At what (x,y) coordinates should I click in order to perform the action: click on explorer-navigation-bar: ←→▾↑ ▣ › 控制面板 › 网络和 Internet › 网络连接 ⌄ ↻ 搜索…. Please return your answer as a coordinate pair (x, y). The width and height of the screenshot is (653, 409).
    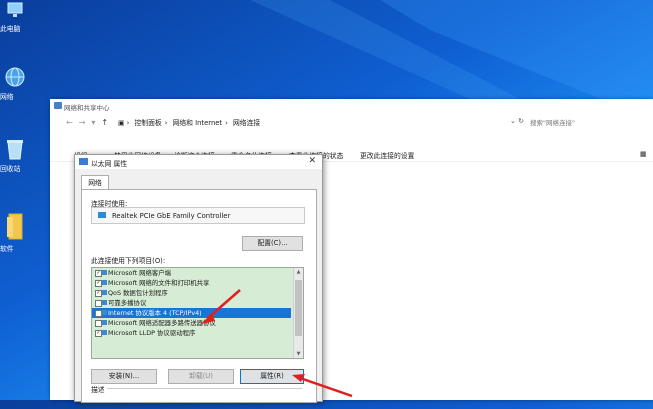
    Looking at the image, I should click on (351, 123).